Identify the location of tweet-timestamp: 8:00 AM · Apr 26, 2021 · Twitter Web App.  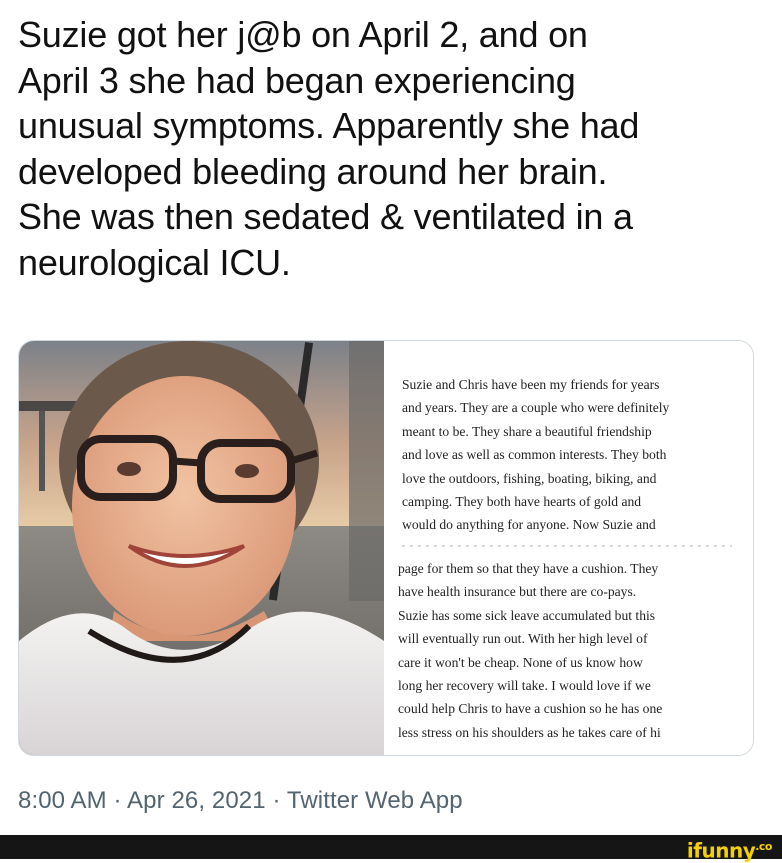
(240, 801).